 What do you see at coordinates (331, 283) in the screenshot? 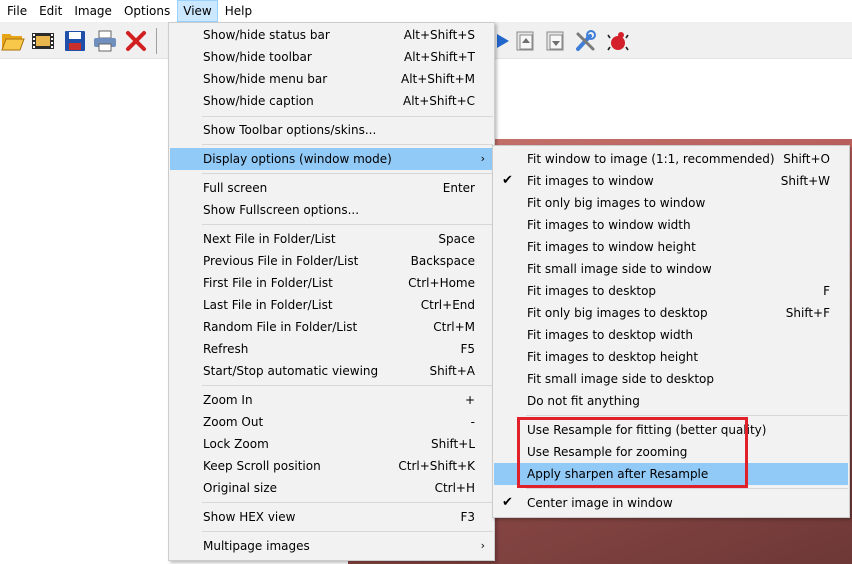
I see `menu-item-first-file: First File in Folder/List Ctrl+Home` at bounding box center [331, 283].